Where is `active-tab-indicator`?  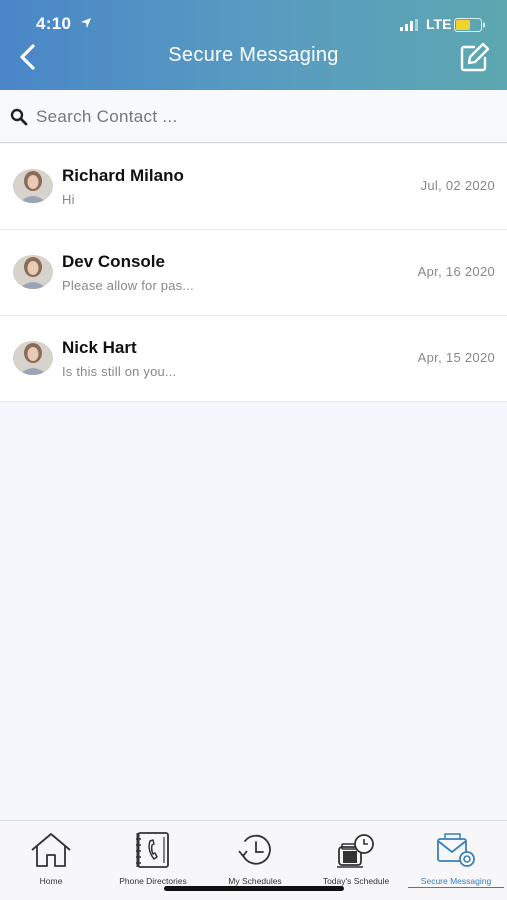
active-tab-indicator is located at coordinates (456, 887).